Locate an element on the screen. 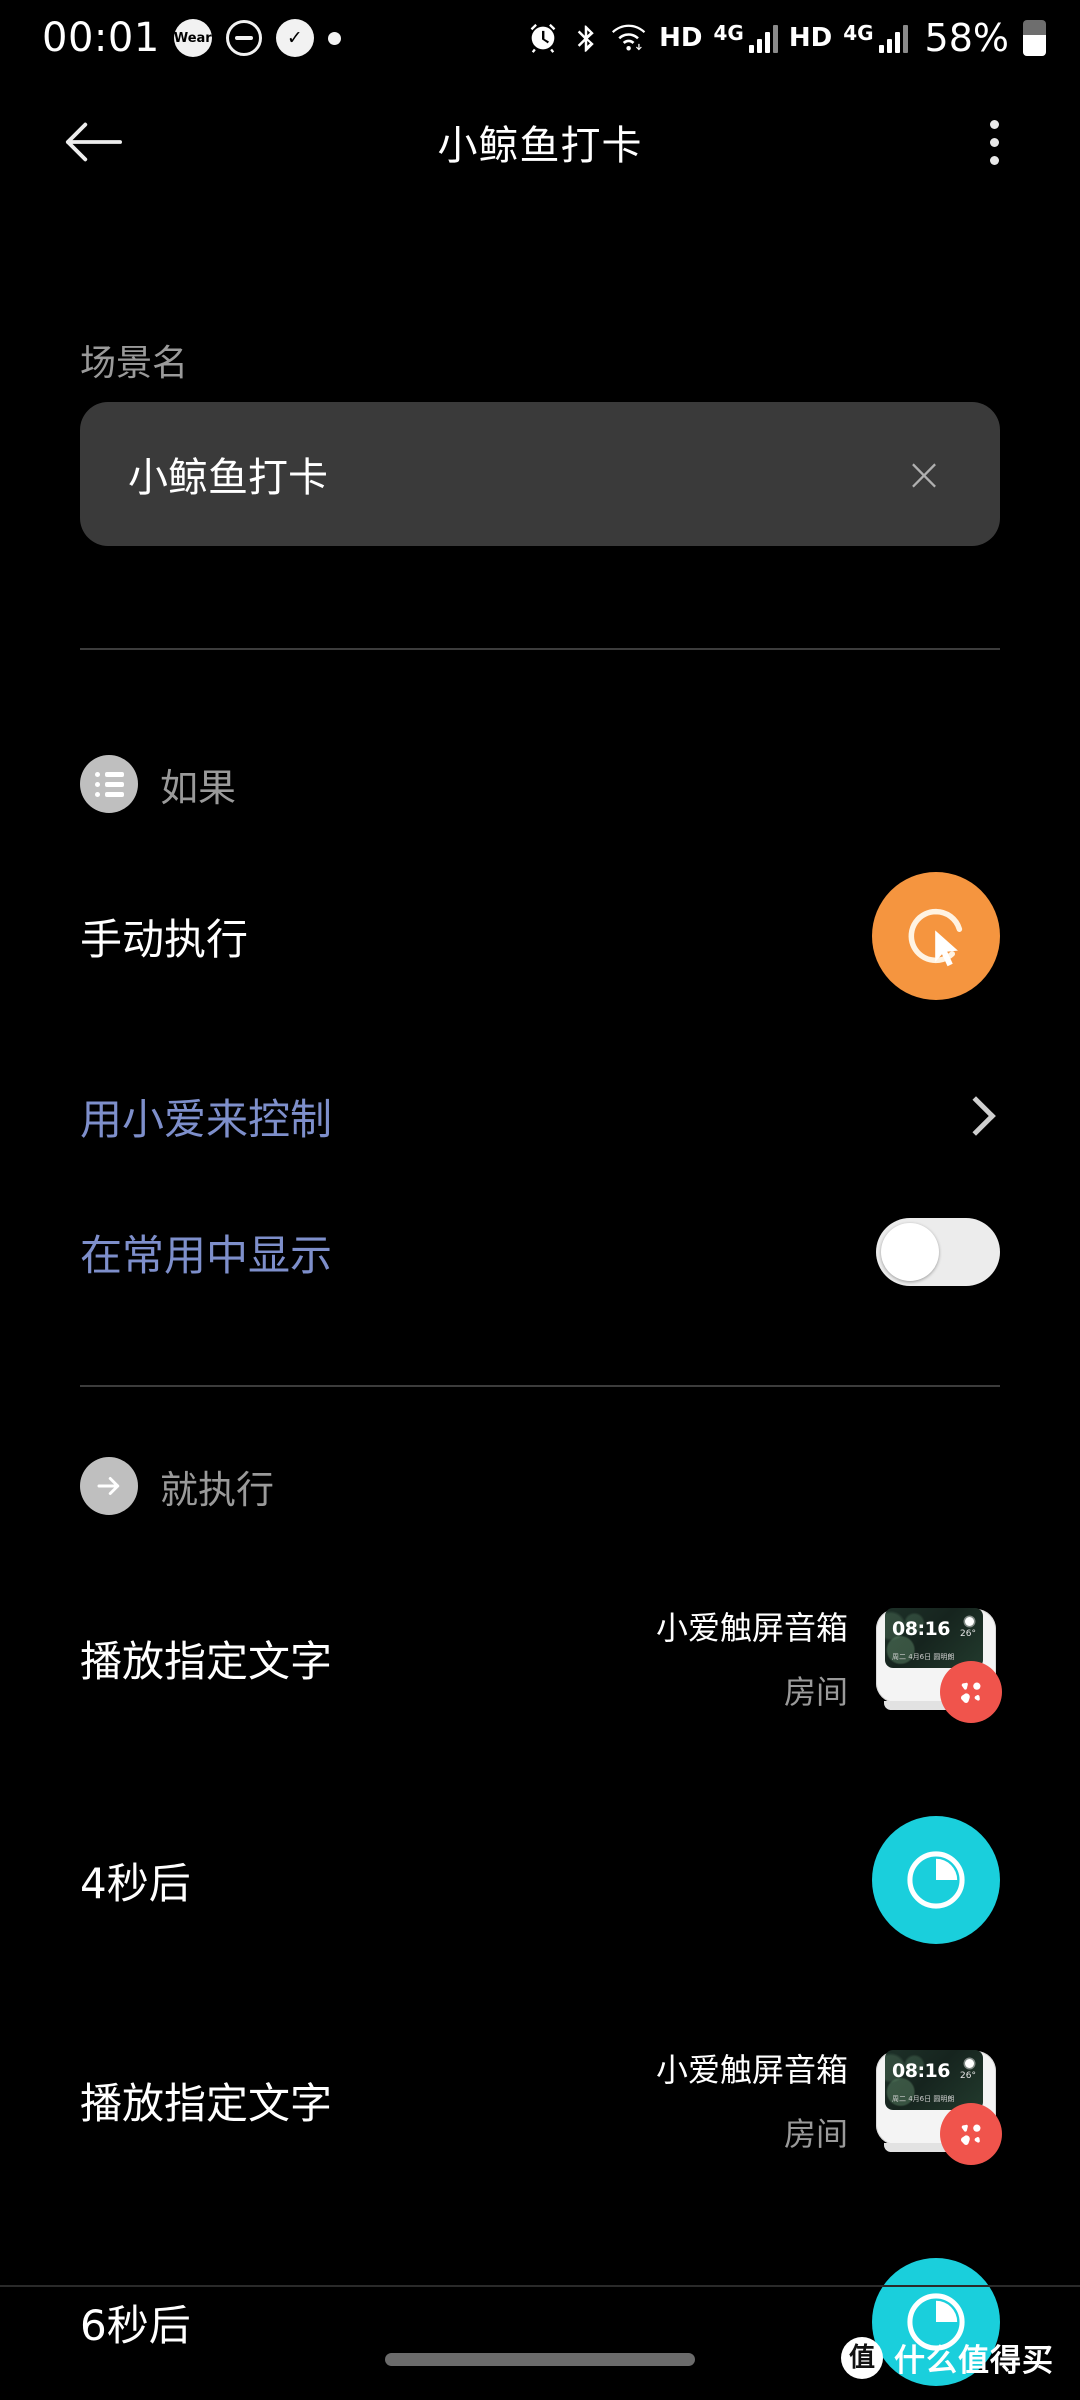 The image size is (1080, 2400). row-play-text-2: 播放指定文字 小爱触屏音箱 房间 08:16 26° 周二 4月6日 圆明朗 is located at coordinates (541, 2100).